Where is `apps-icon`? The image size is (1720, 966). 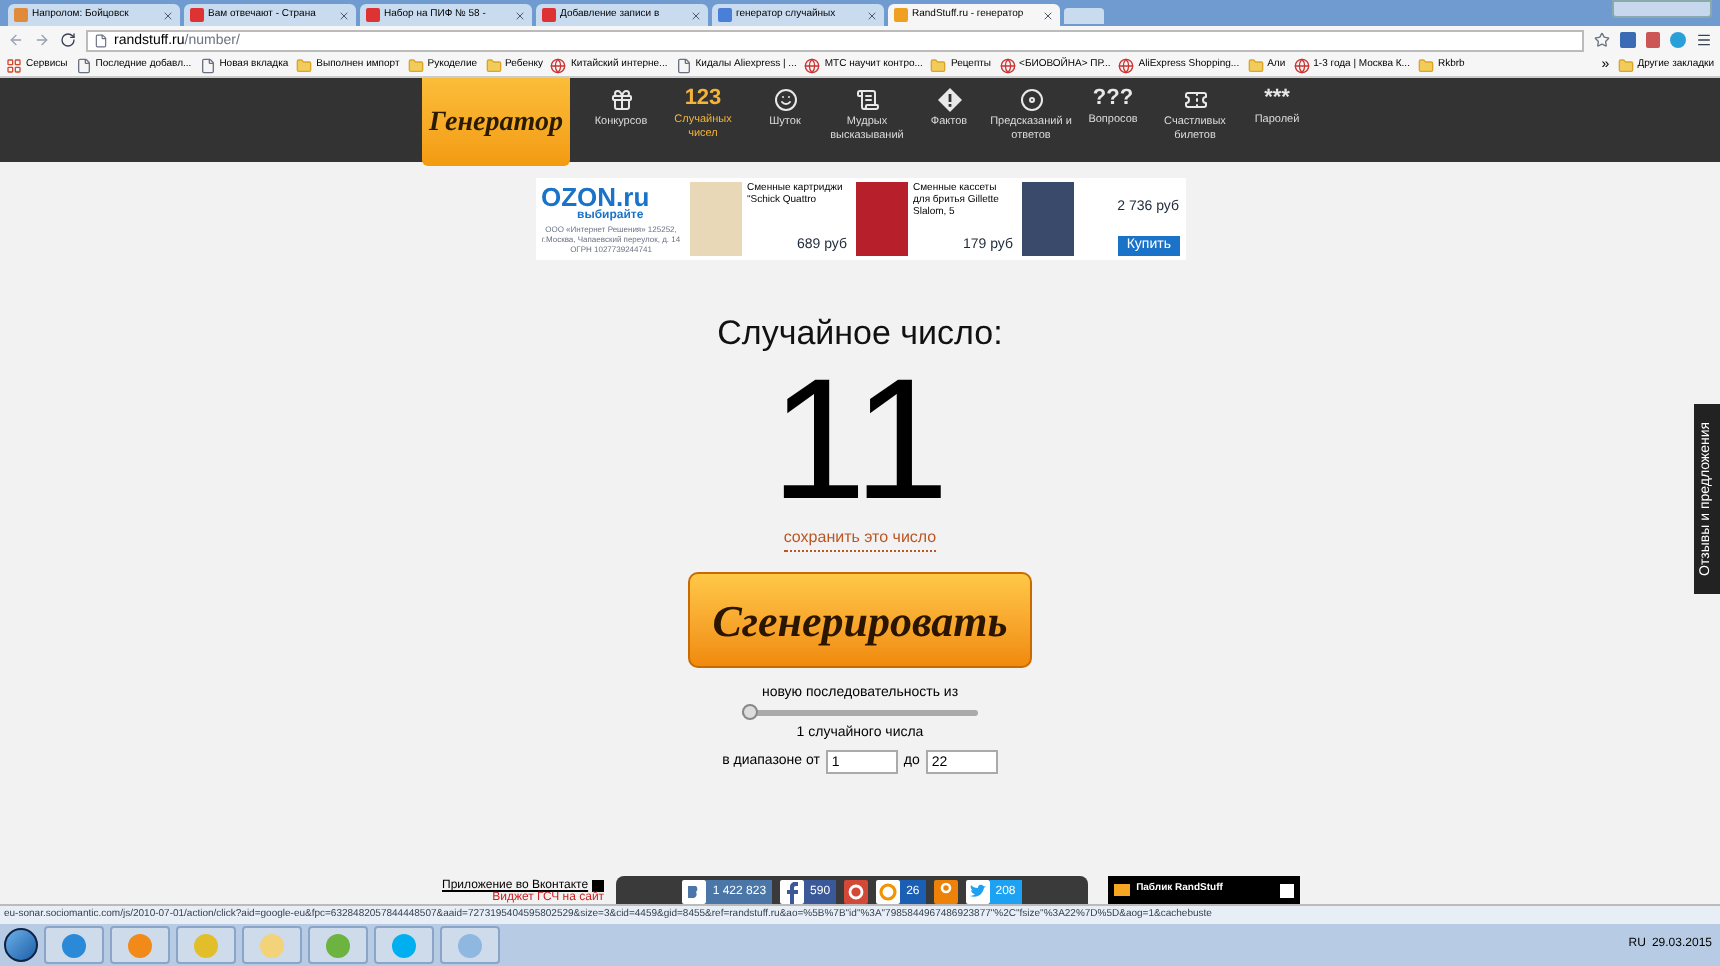
apps-icon is located at coordinates (14, 65).